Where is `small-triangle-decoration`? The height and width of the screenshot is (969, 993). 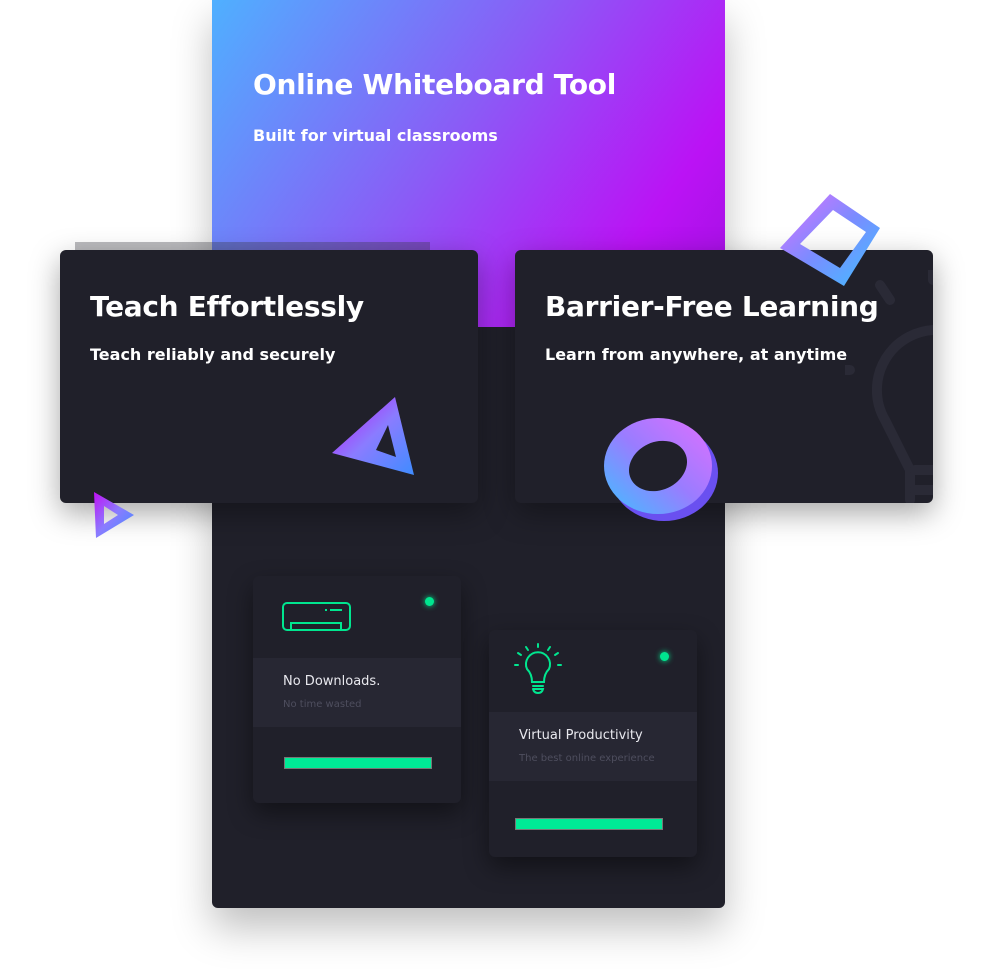
small-triangle-decoration is located at coordinates (114, 515).